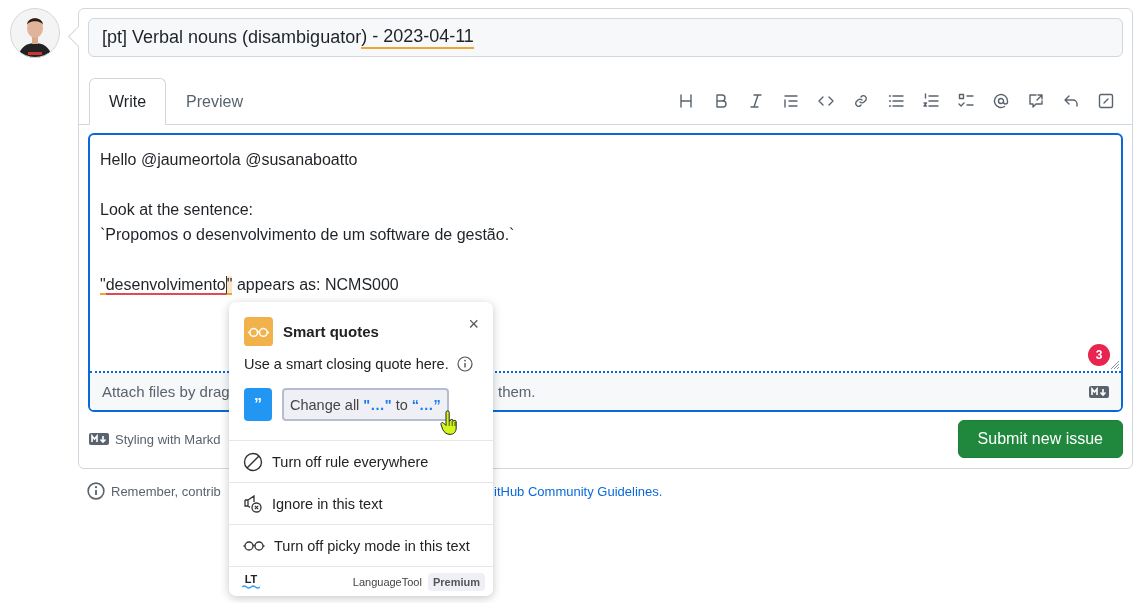 The width and height of the screenshot is (1138, 603). What do you see at coordinates (473, 324) in the screenshot?
I see `close-button: ×` at bounding box center [473, 324].